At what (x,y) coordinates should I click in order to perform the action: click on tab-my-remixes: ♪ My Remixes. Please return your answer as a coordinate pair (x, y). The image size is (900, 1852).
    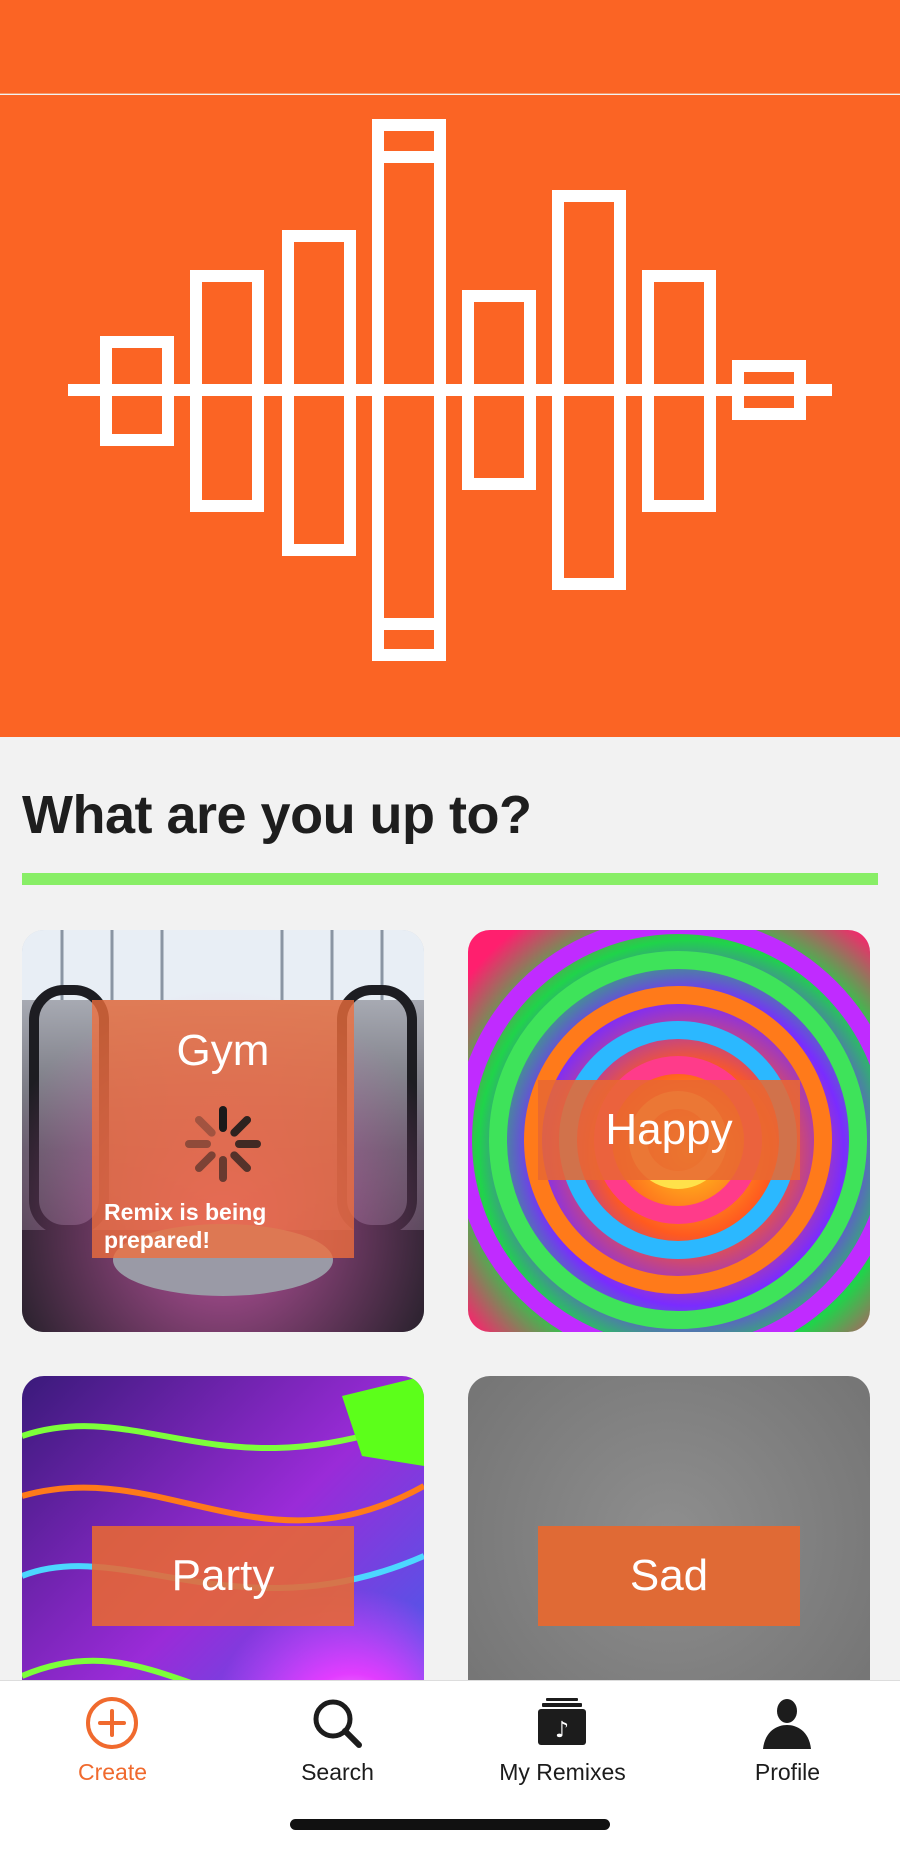
    Looking at the image, I should click on (562, 1737).